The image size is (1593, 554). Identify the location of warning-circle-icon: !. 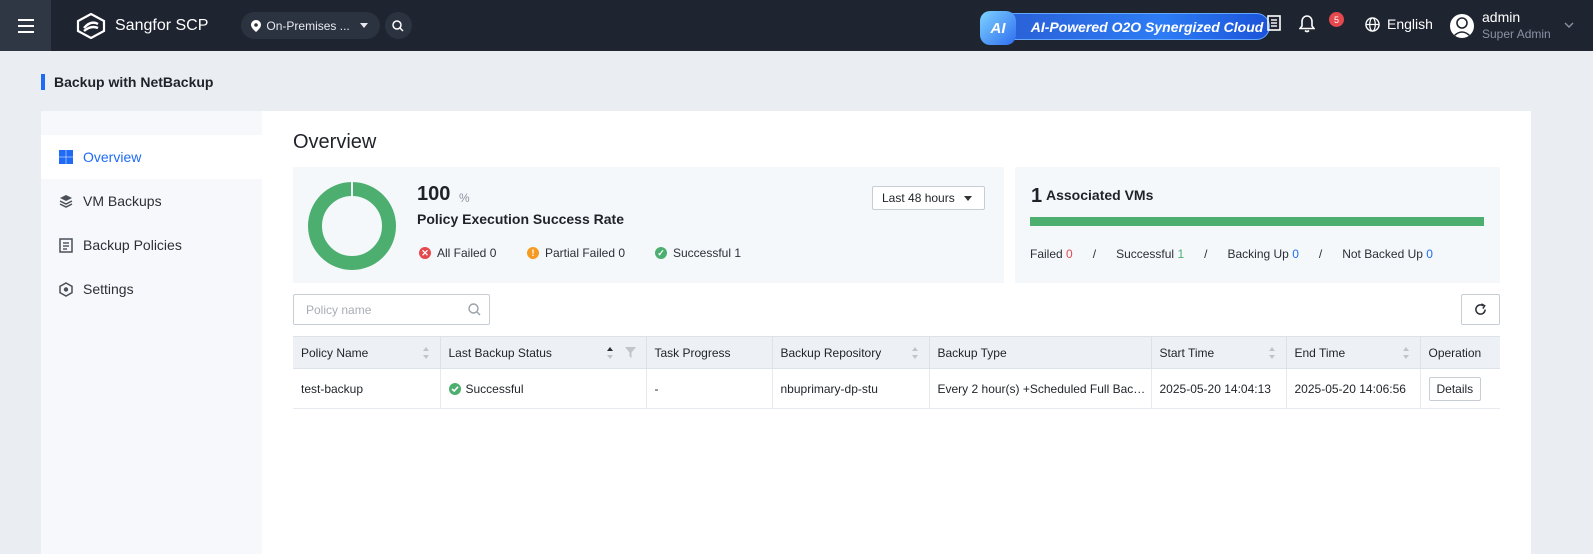
(533, 253).